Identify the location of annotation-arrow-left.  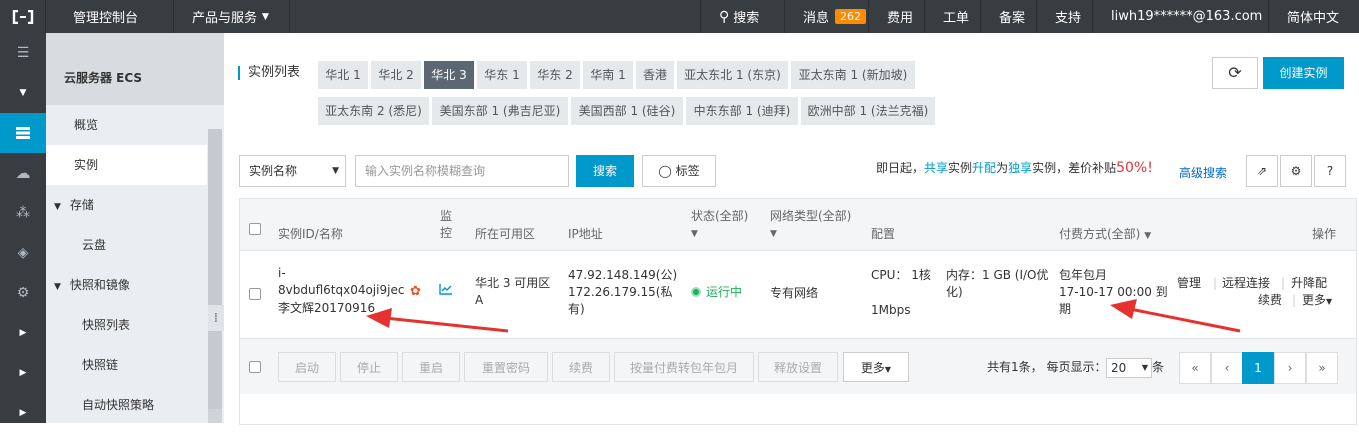
(437, 320).